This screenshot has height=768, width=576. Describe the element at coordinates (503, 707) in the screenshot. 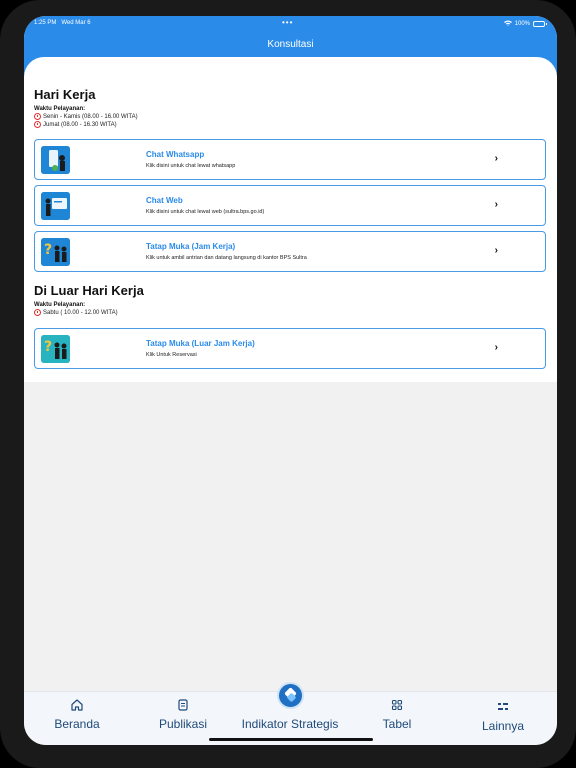

I see `more-icon` at that location.